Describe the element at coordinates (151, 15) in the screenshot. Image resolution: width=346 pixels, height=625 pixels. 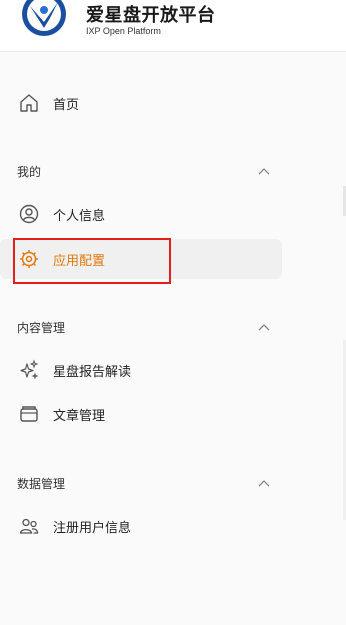
I see `brand-title: 爱星盘开放平台` at that location.